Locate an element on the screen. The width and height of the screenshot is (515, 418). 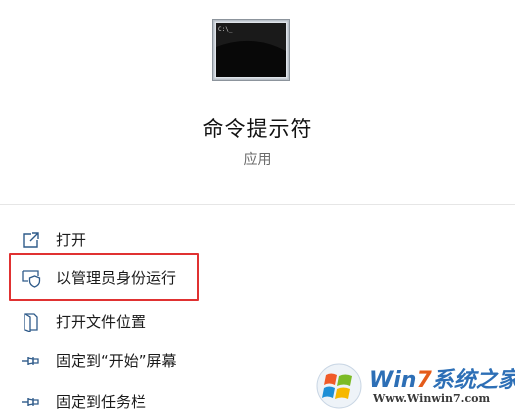
app-title: 命令提示符 is located at coordinates (257, 129).